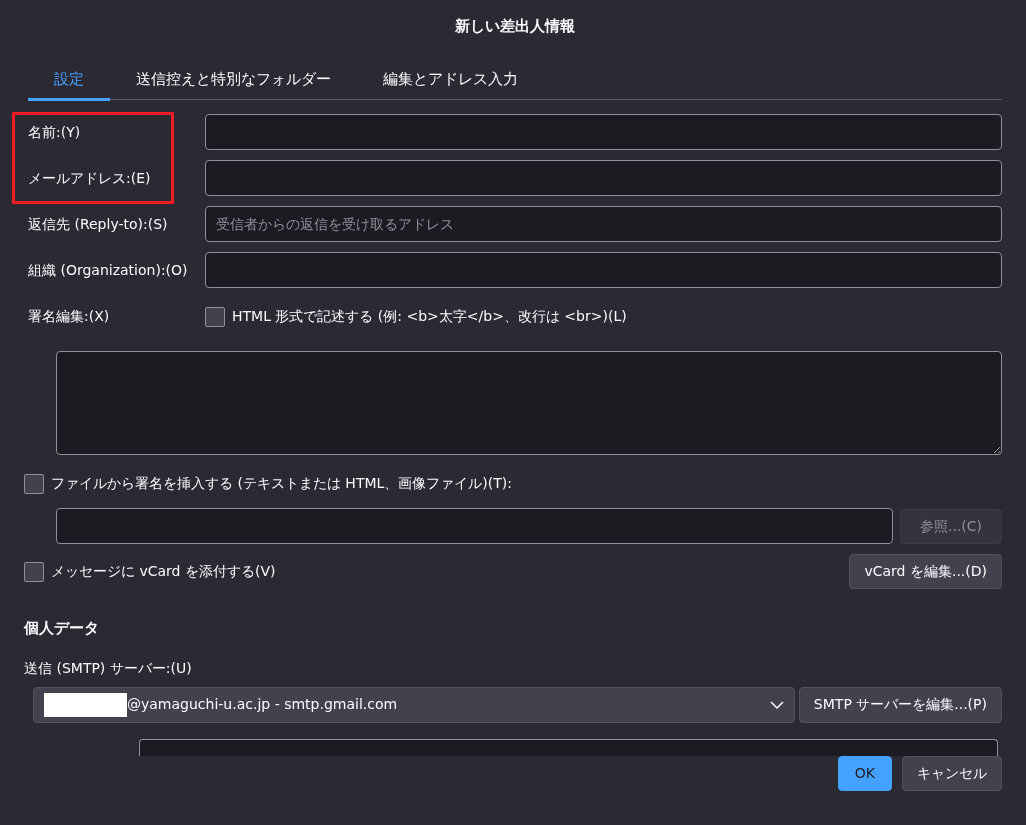  Describe the element at coordinates (429, 316) in the screenshot. I see `checkbox-label: HTML 形式で記述する (例: <b>太字</b>、改行は <br>)(L)` at that location.